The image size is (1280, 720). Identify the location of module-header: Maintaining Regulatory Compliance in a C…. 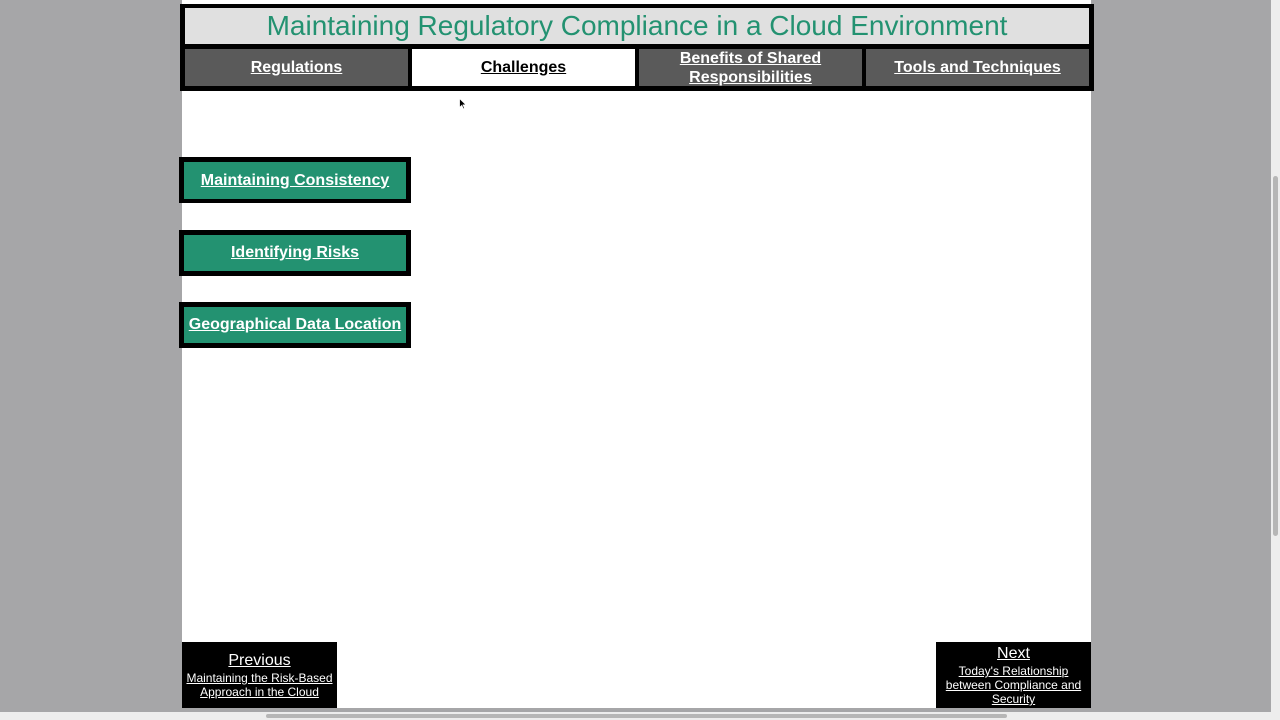
(637, 47).